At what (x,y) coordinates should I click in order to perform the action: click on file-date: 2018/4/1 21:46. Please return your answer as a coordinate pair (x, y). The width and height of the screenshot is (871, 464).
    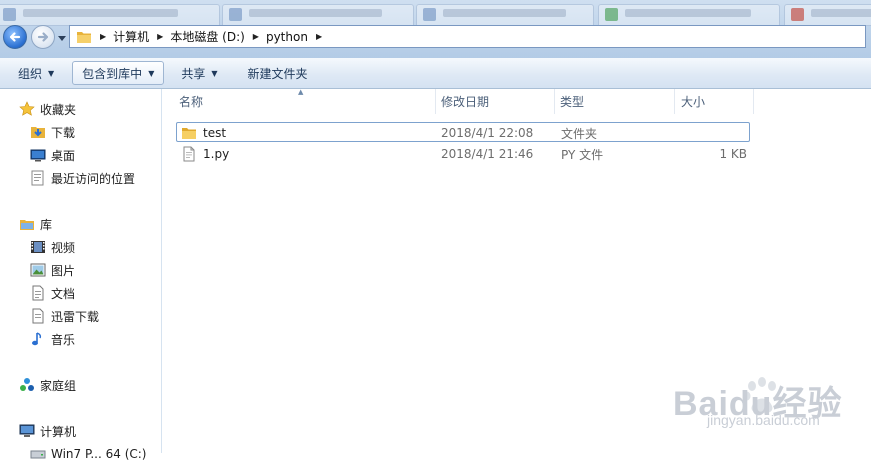
    Looking at the image, I should click on (487, 154).